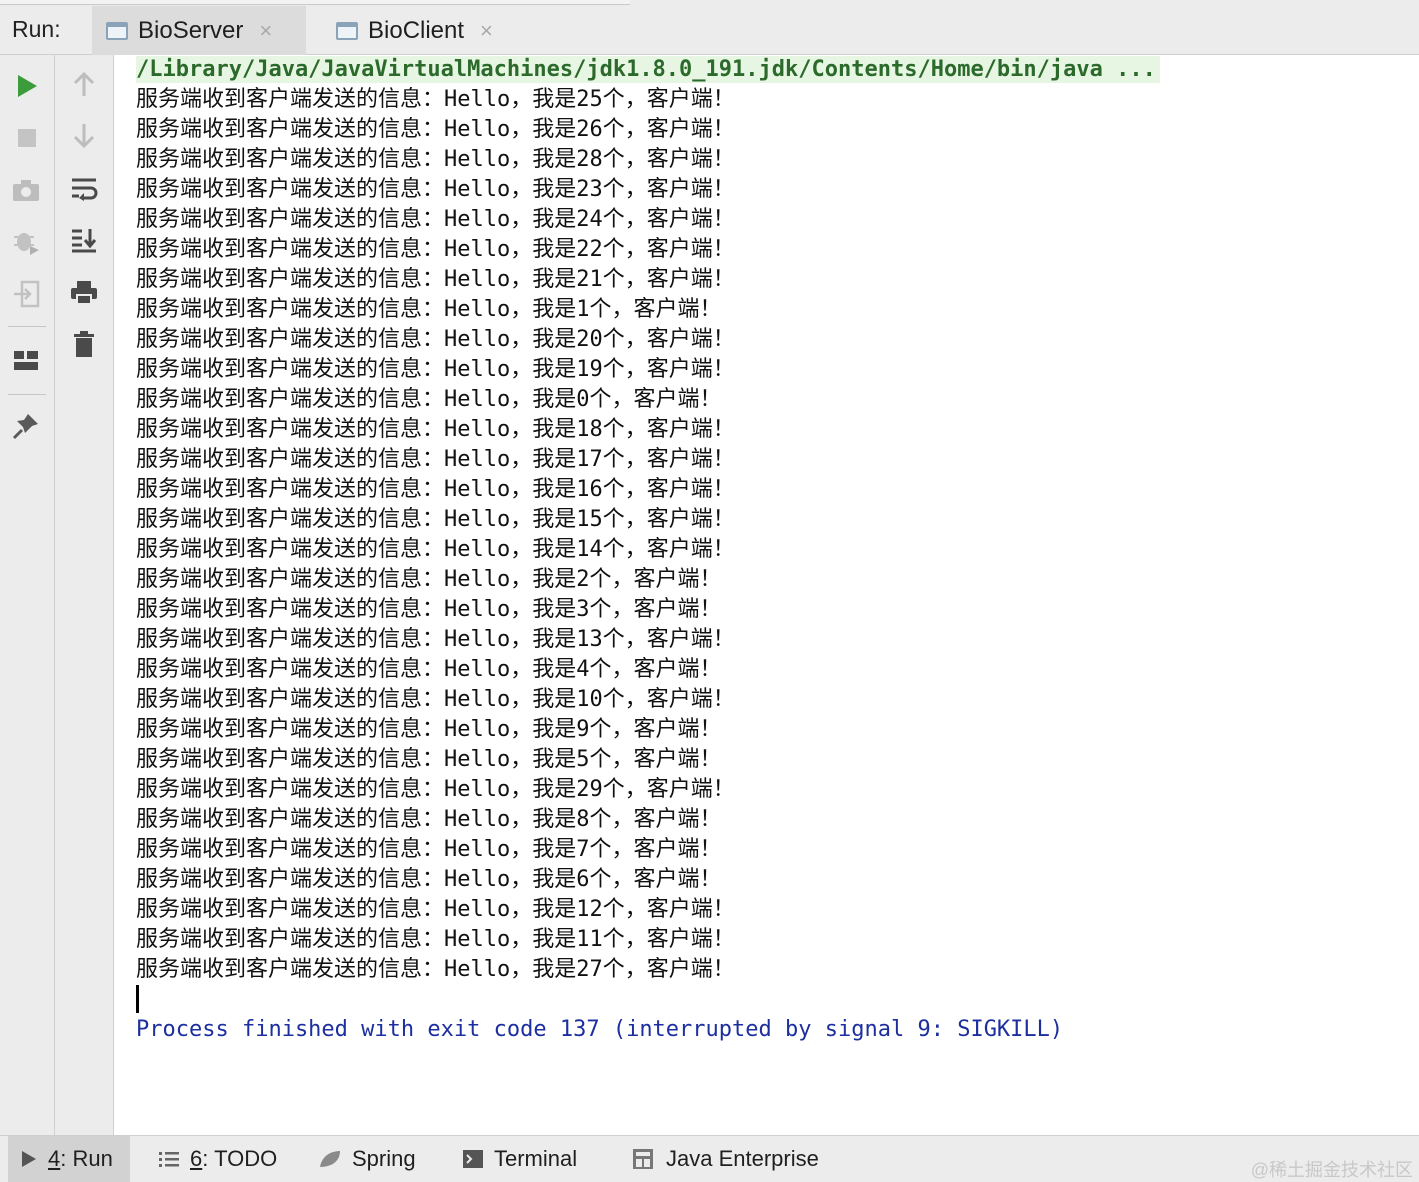 This screenshot has width=1419, height=1182. Describe the element at coordinates (1331, 1170) in the screenshot. I see `watermark: @稀土掘金技术社区` at that location.